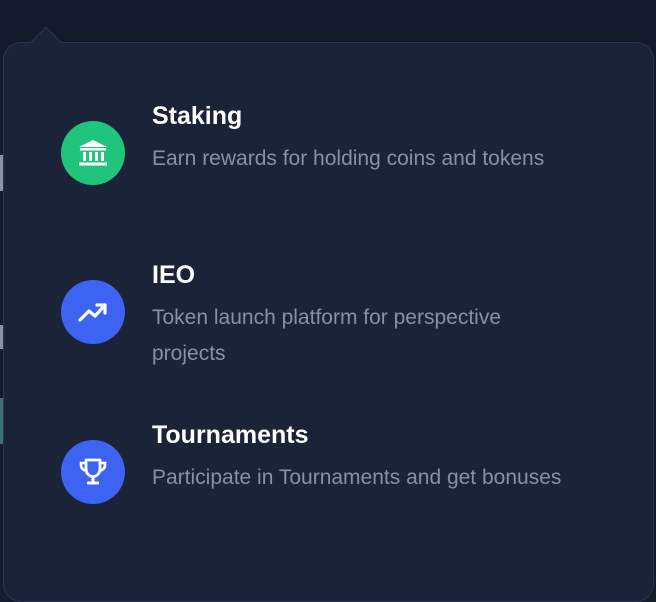 The image size is (656, 602). Describe the element at coordinates (230, 435) in the screenshot. I see `menu-item-title: Tournaments` at that location.